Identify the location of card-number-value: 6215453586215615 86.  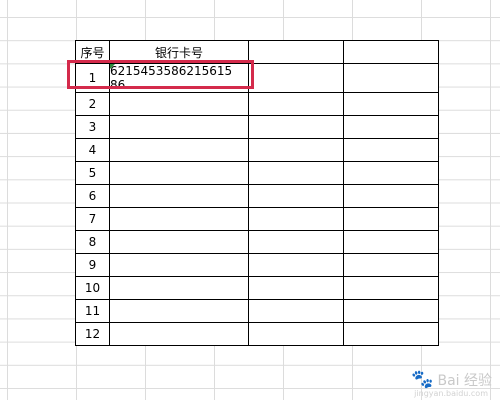
(171, 78).